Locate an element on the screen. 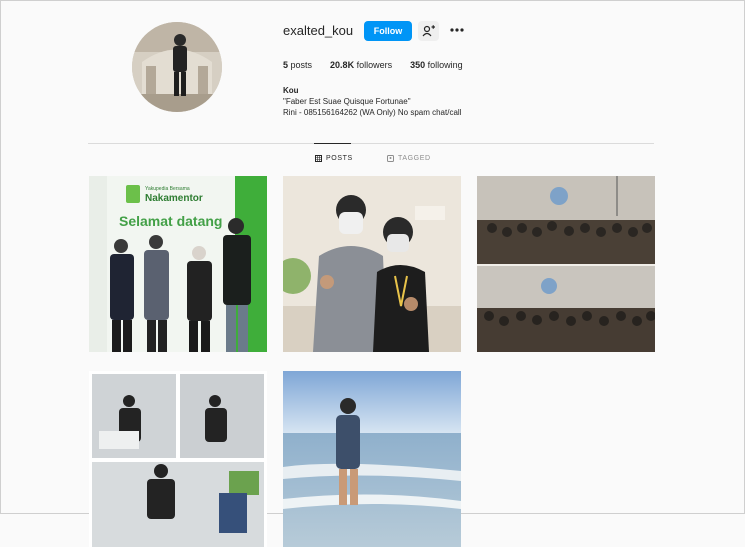 This screenshot has height=547, width=745. more-options-icon is located at coordinates (457, 30).